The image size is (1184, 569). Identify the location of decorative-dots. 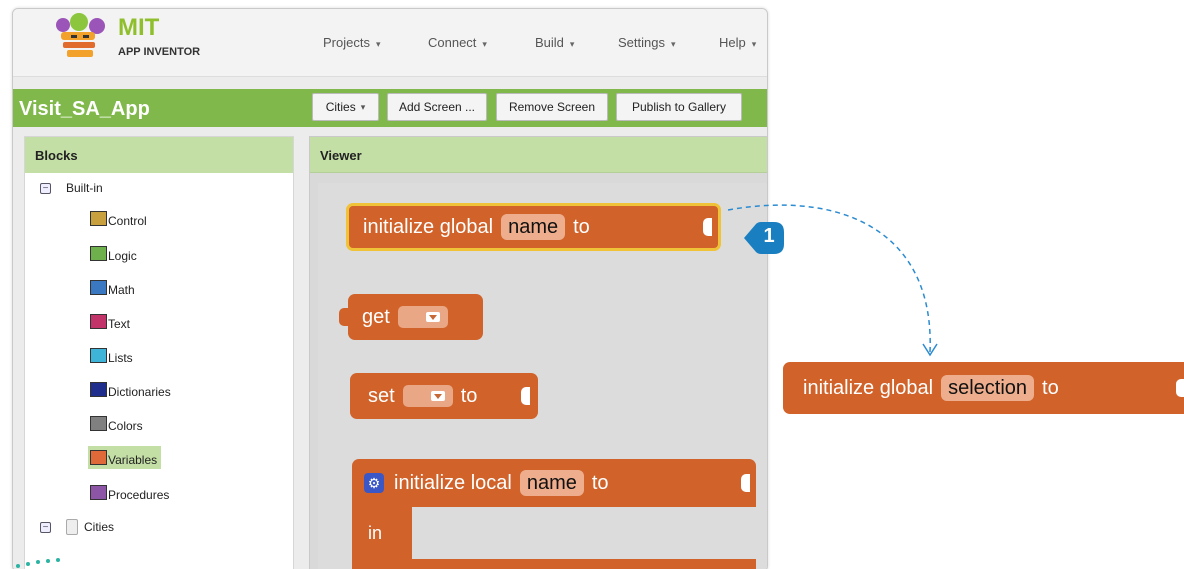
(38, 563).